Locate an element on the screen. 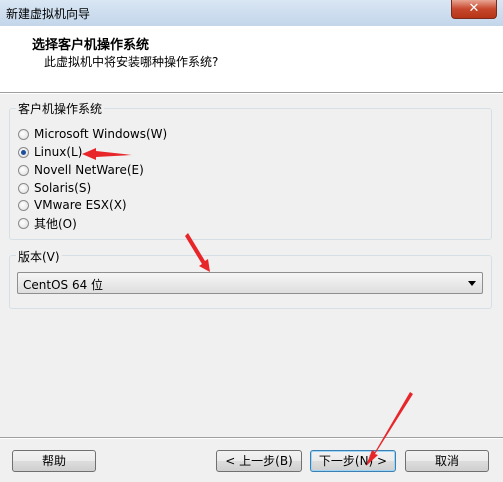  radio-novell-netware: Novell NetWare(E) is located at coordinates (81, 170).